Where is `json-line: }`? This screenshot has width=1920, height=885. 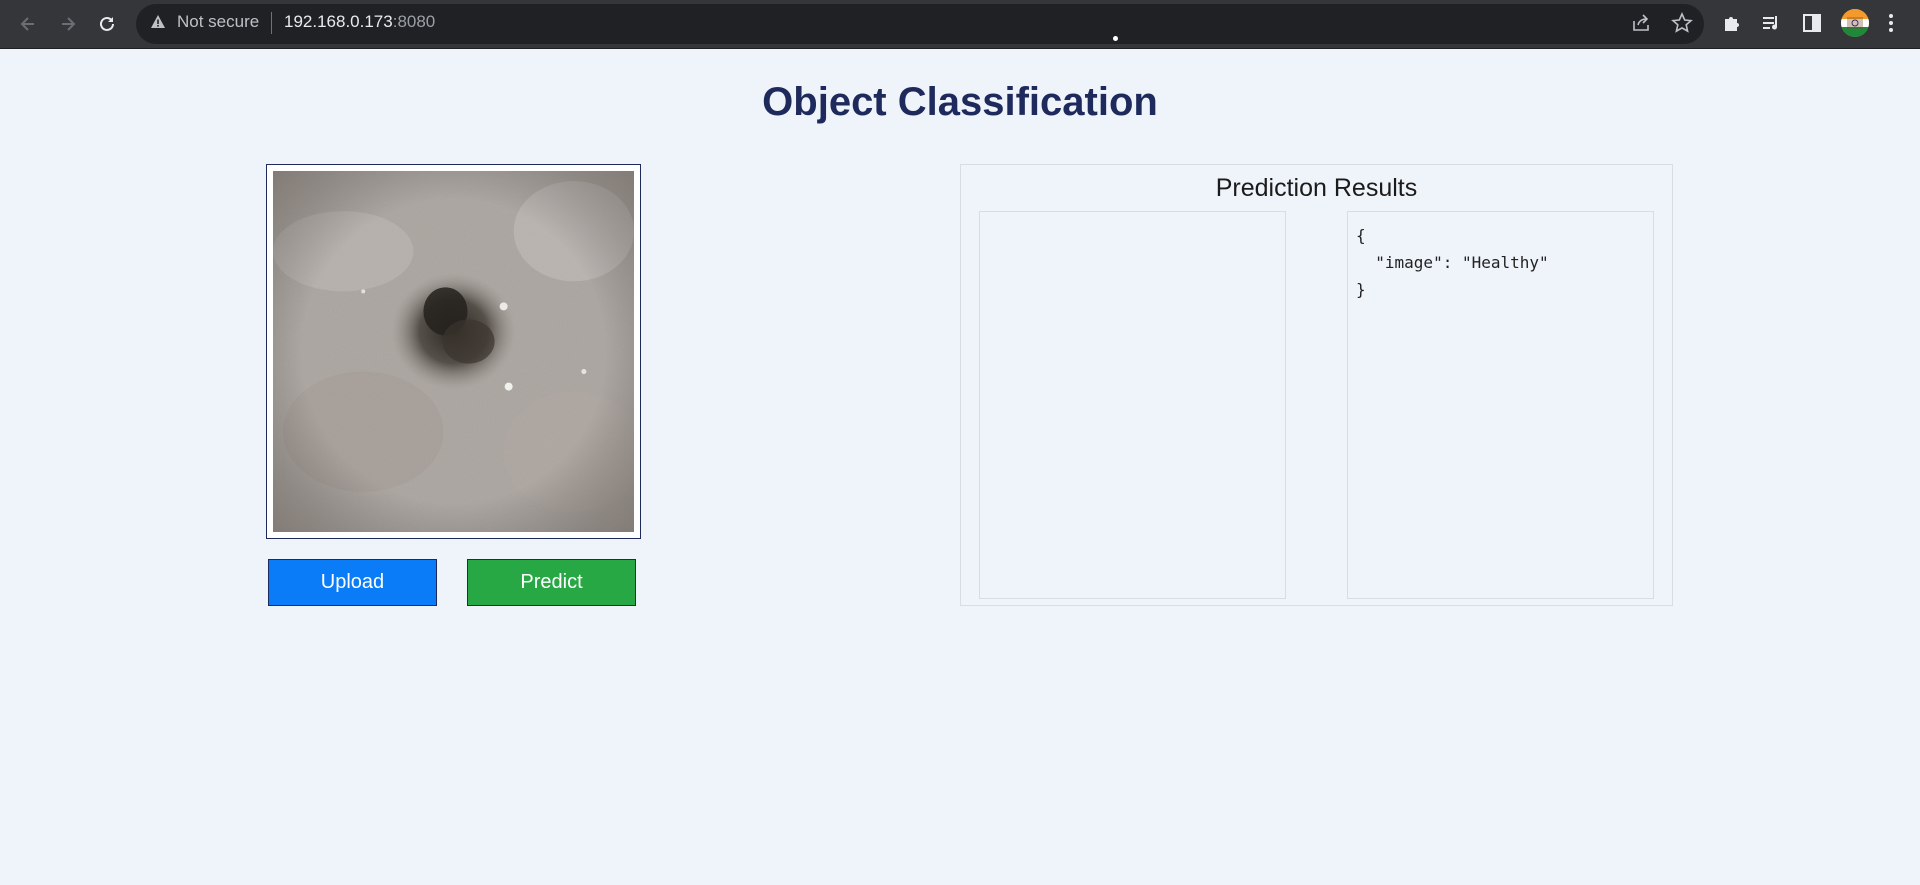
json-line: } is located at coordinates (1361, 289).